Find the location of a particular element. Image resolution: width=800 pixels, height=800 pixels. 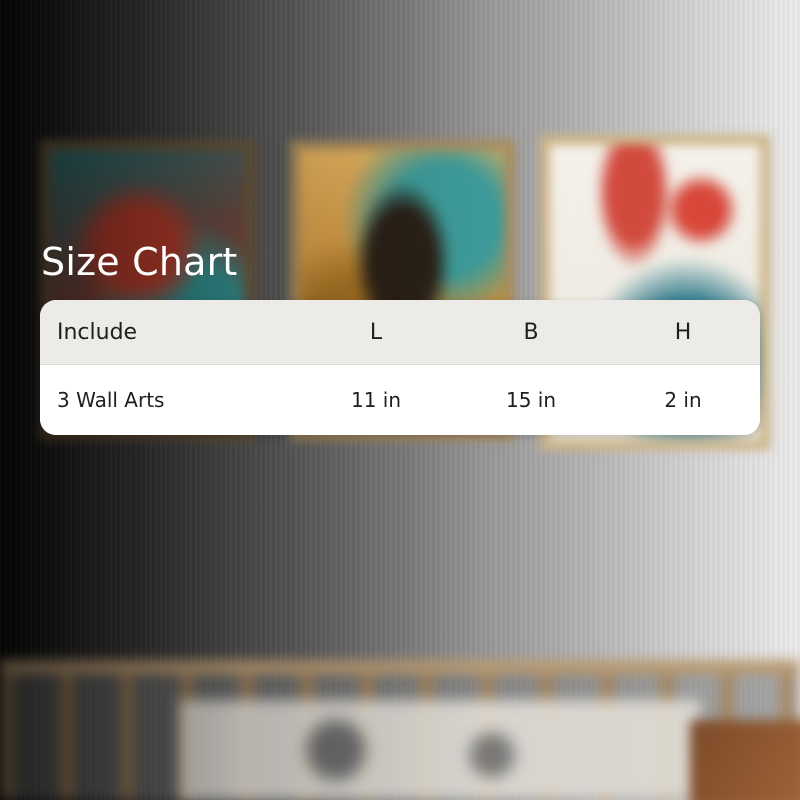

header-length: L is located at coordinates (376, 332).